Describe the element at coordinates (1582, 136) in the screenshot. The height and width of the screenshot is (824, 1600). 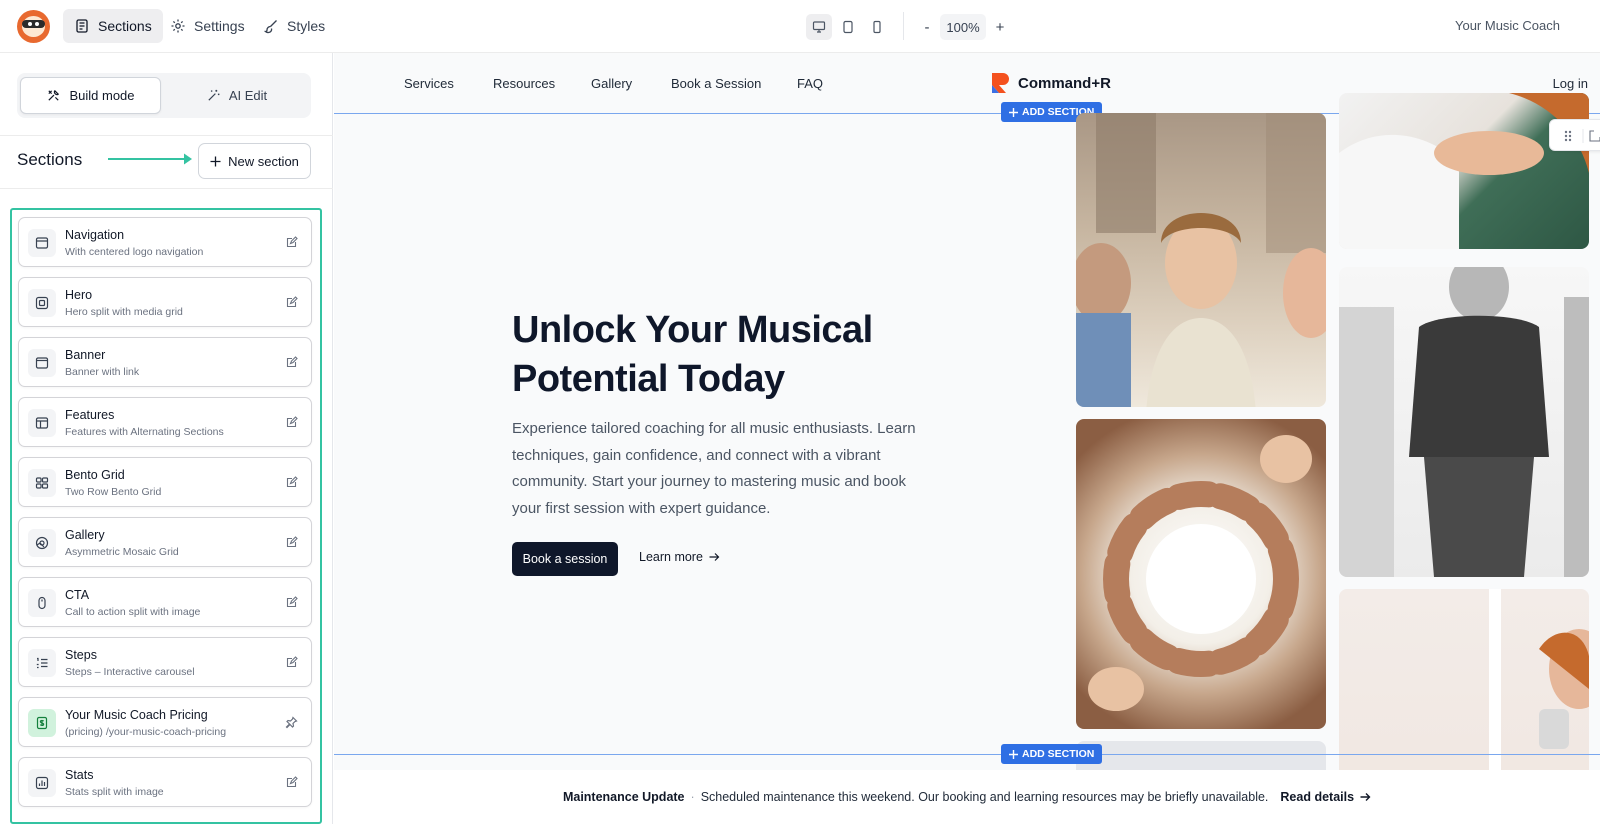
I see `drag-handle-icon` at that location.